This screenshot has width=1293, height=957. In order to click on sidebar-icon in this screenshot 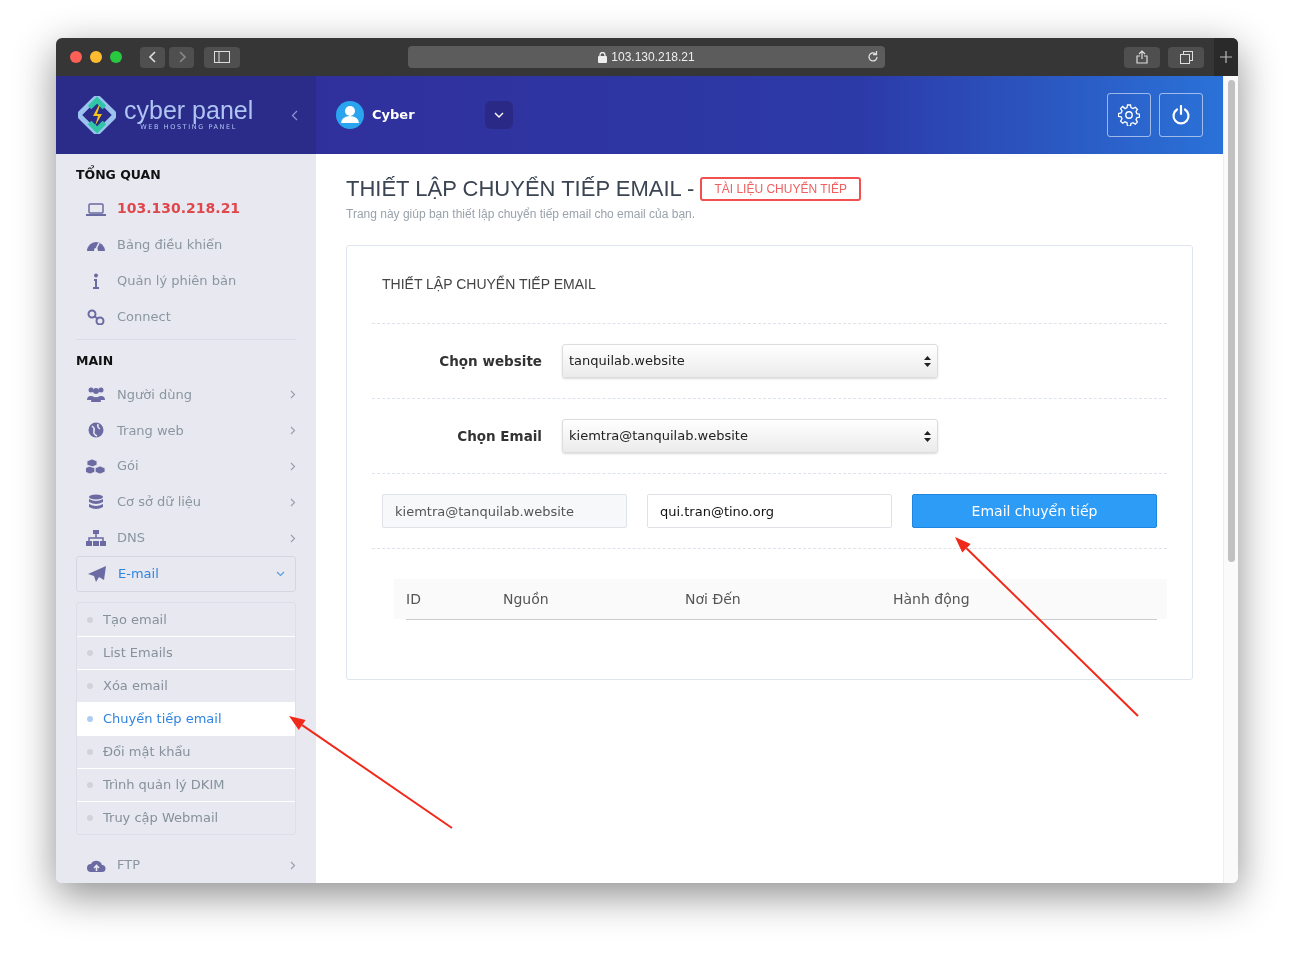, I will do `click(222, 57)`.